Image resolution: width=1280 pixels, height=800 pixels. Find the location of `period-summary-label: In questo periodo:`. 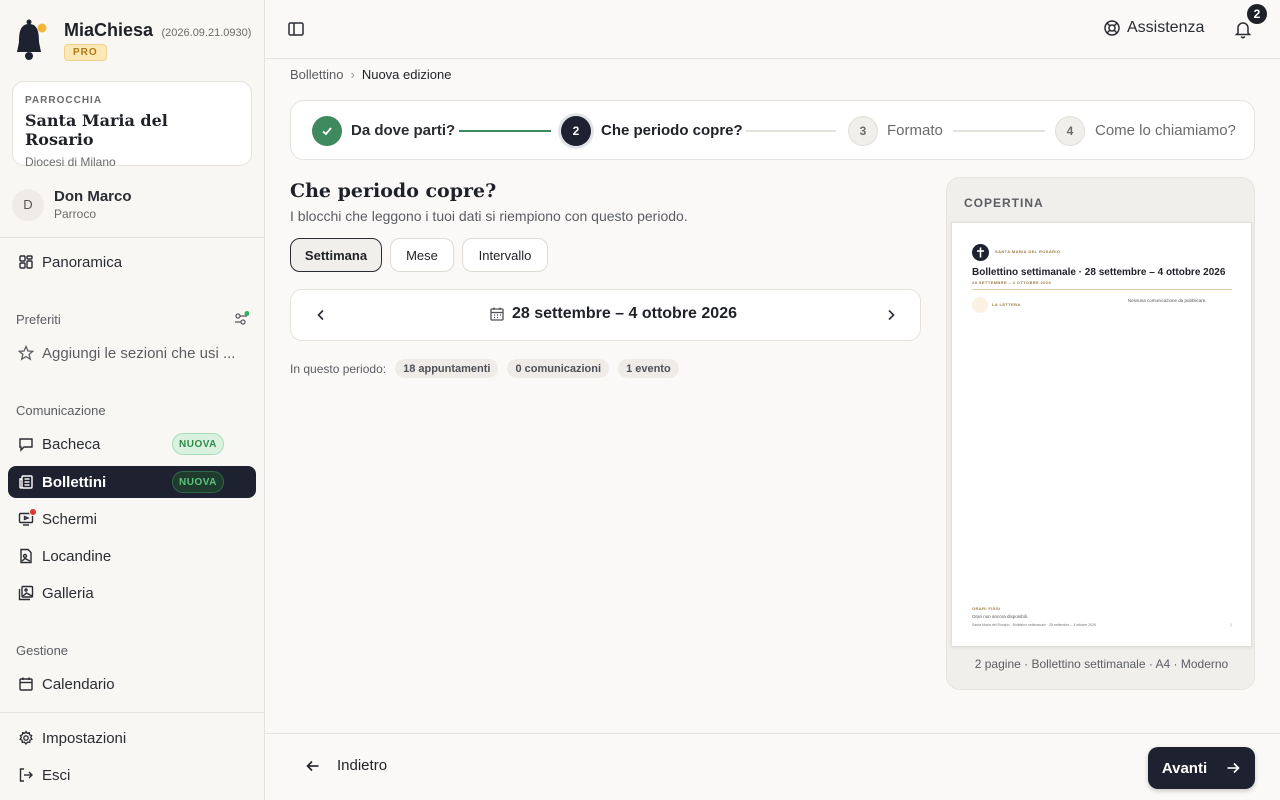

period-summary-label: In questo periodo: is located at coordinates (338, 368).